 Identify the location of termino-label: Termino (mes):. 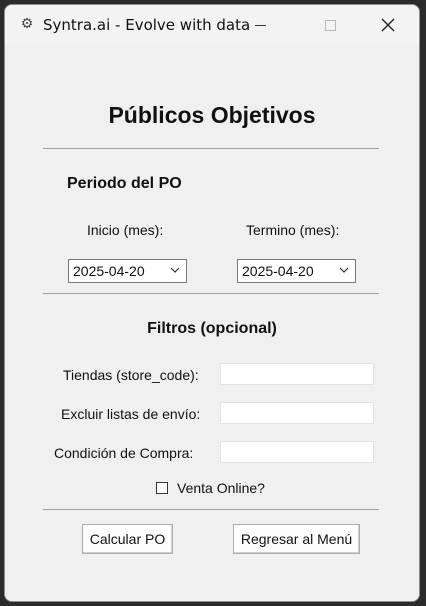
(293, 230).